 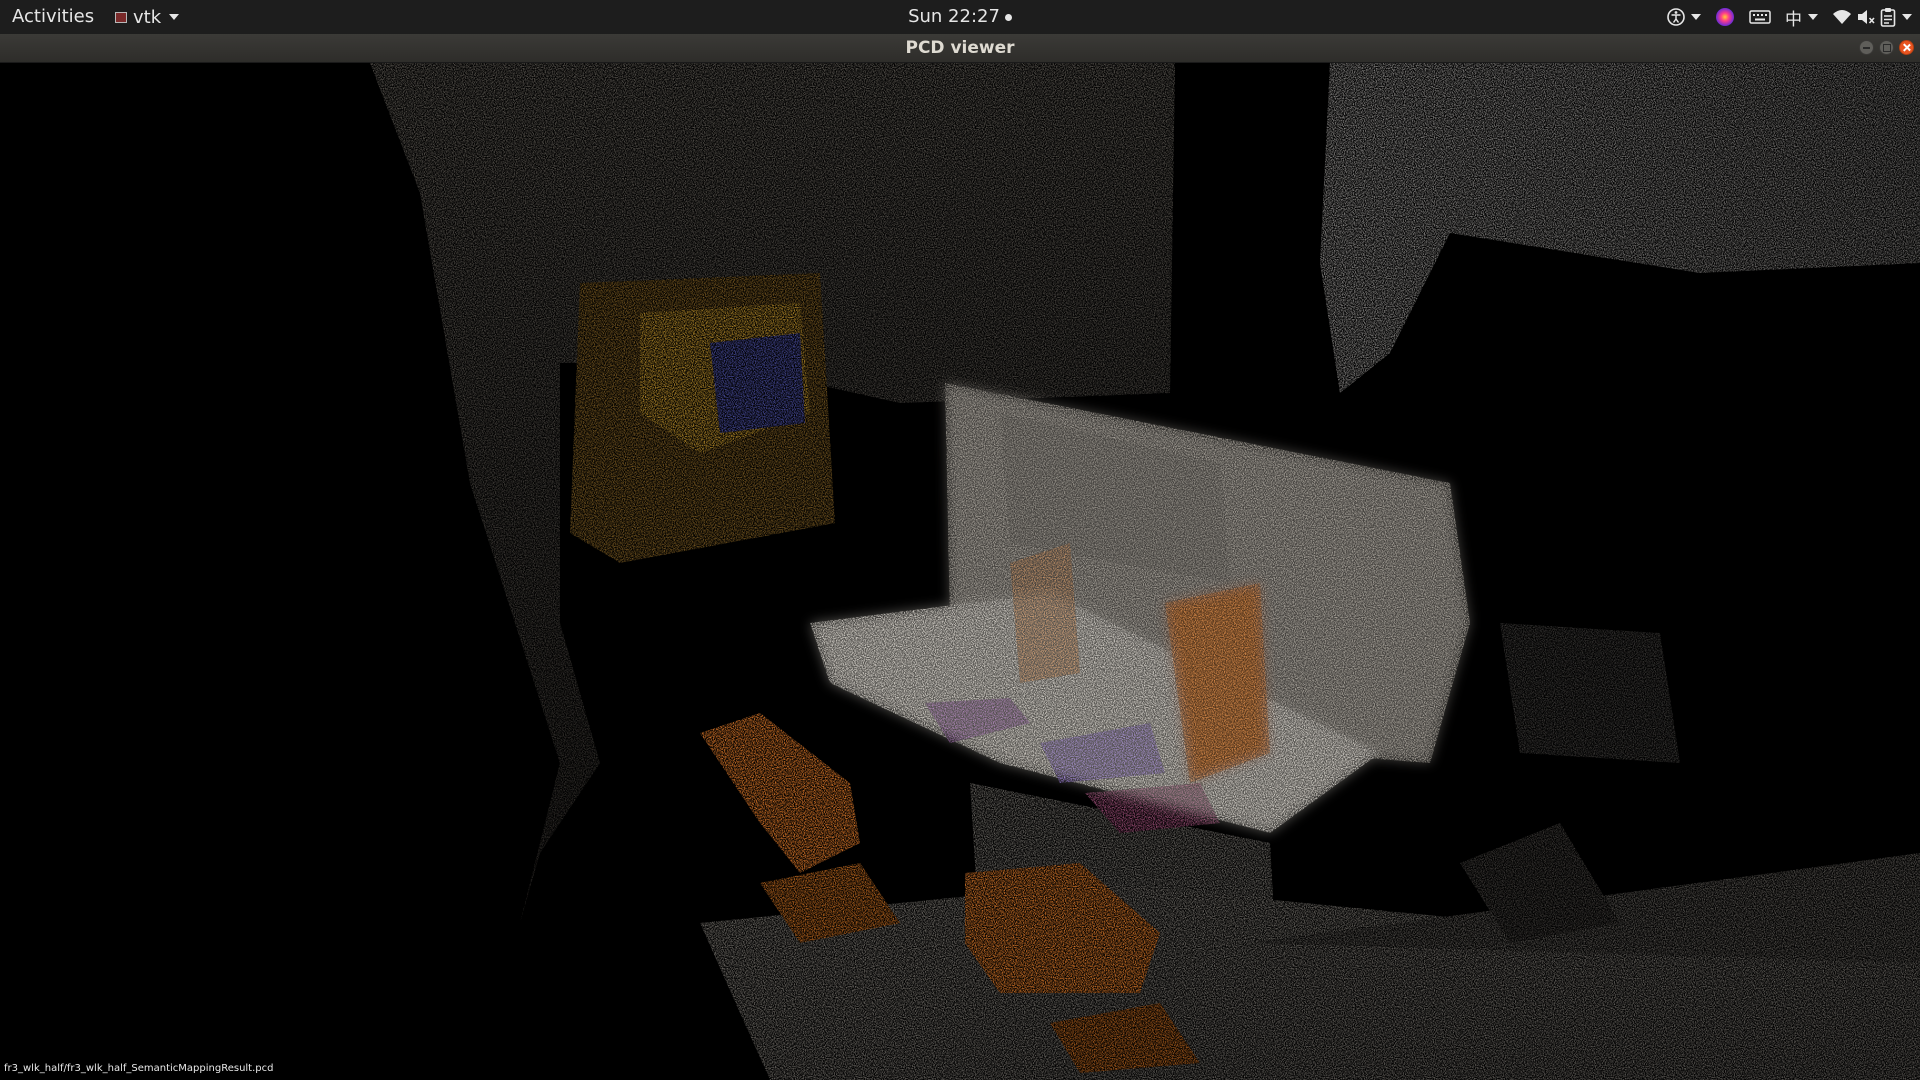 What do you see at coordinates (1140, 608) in the screenshot?
I see `scene-soft-layer` at bounding box center [1140, 608].